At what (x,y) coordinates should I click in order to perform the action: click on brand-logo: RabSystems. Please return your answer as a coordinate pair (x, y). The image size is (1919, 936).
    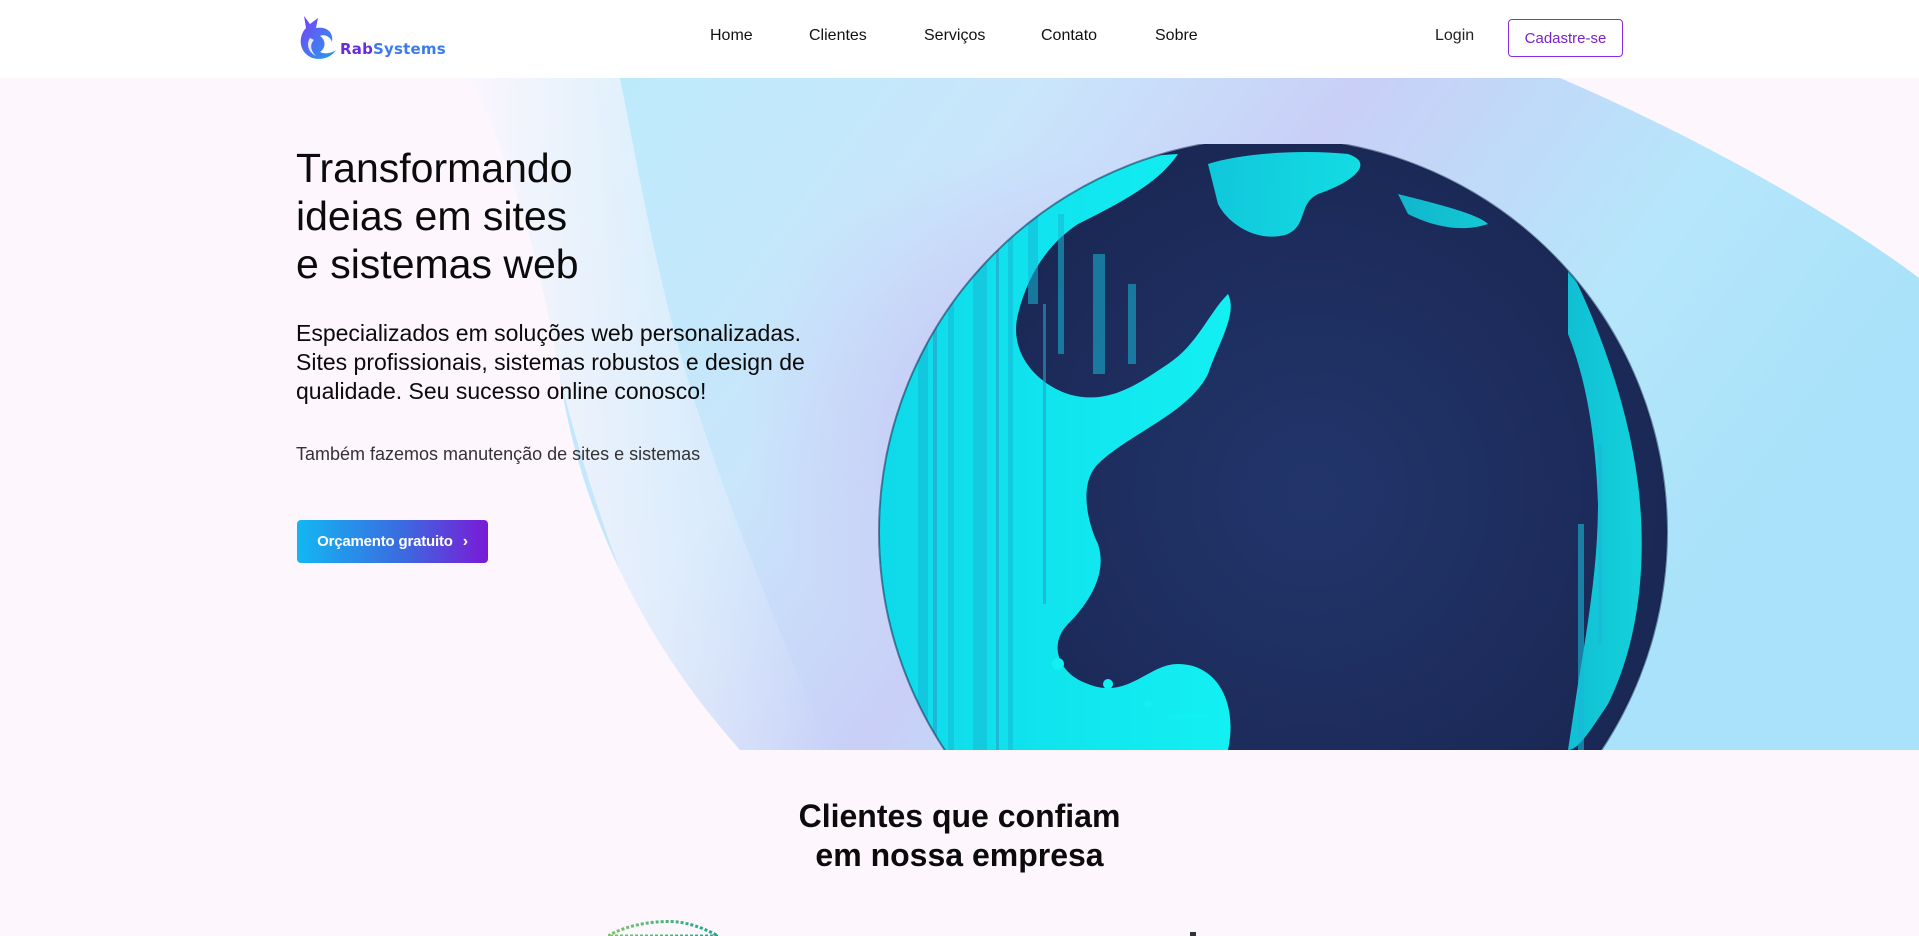
    Looking at the image, I should click on (371, 38).